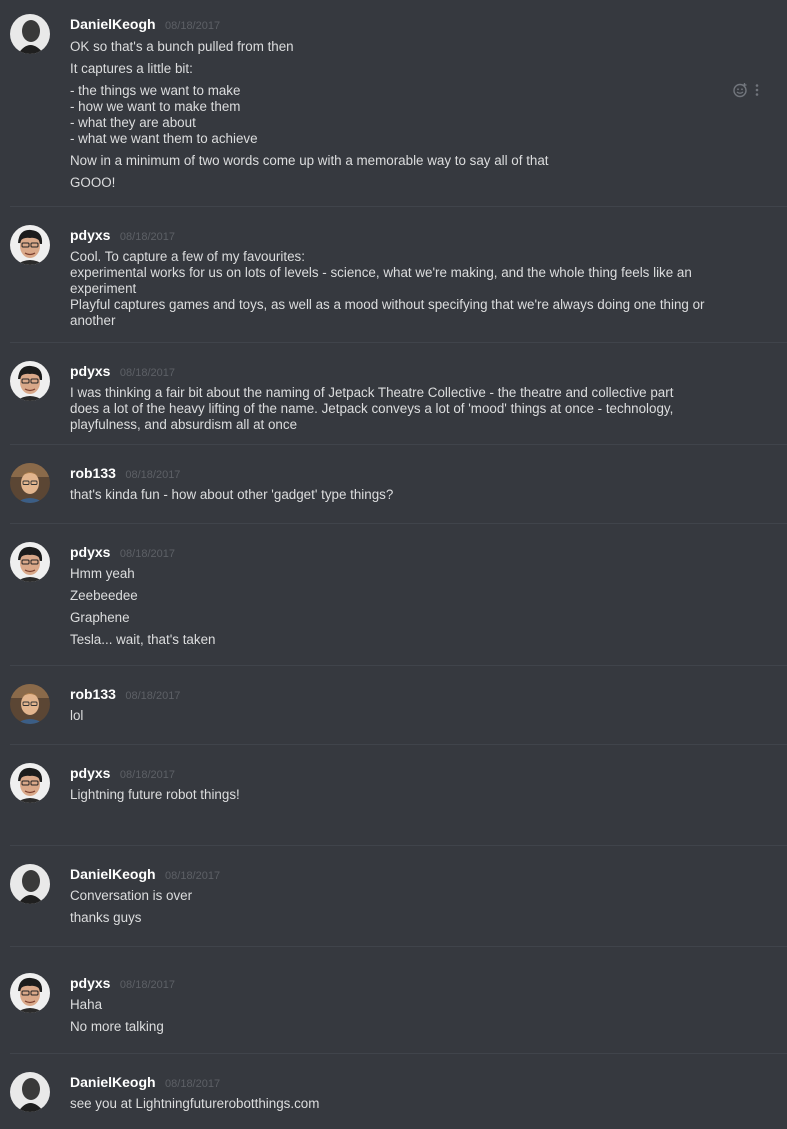  I want to click on add-reaction-icon, so click(740, 90).